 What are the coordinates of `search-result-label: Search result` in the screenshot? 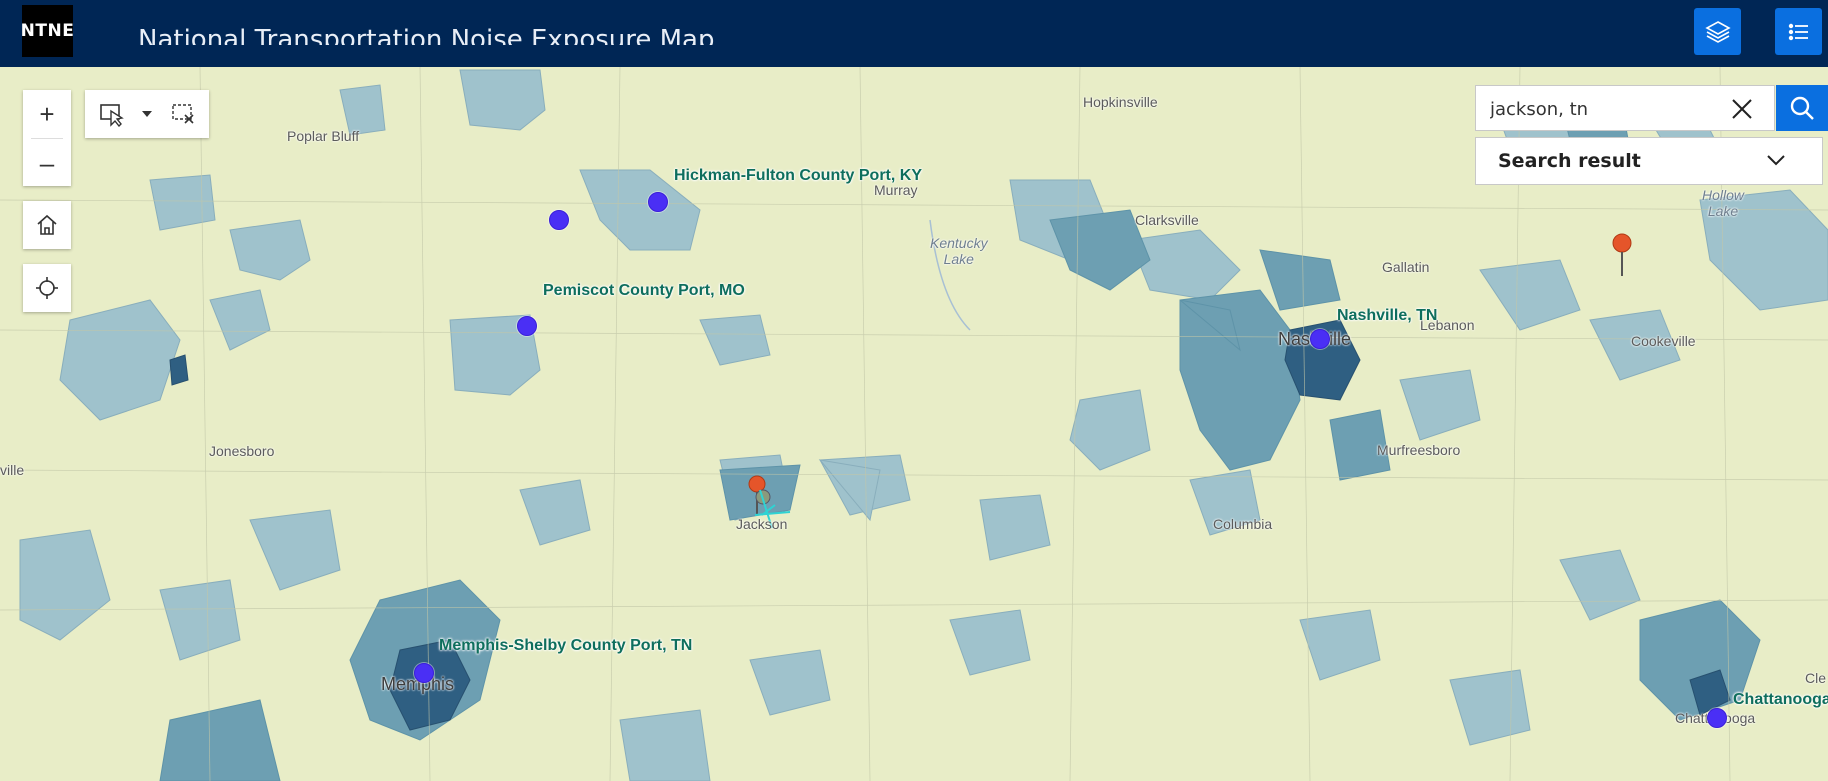 It's located at (1569, 161).